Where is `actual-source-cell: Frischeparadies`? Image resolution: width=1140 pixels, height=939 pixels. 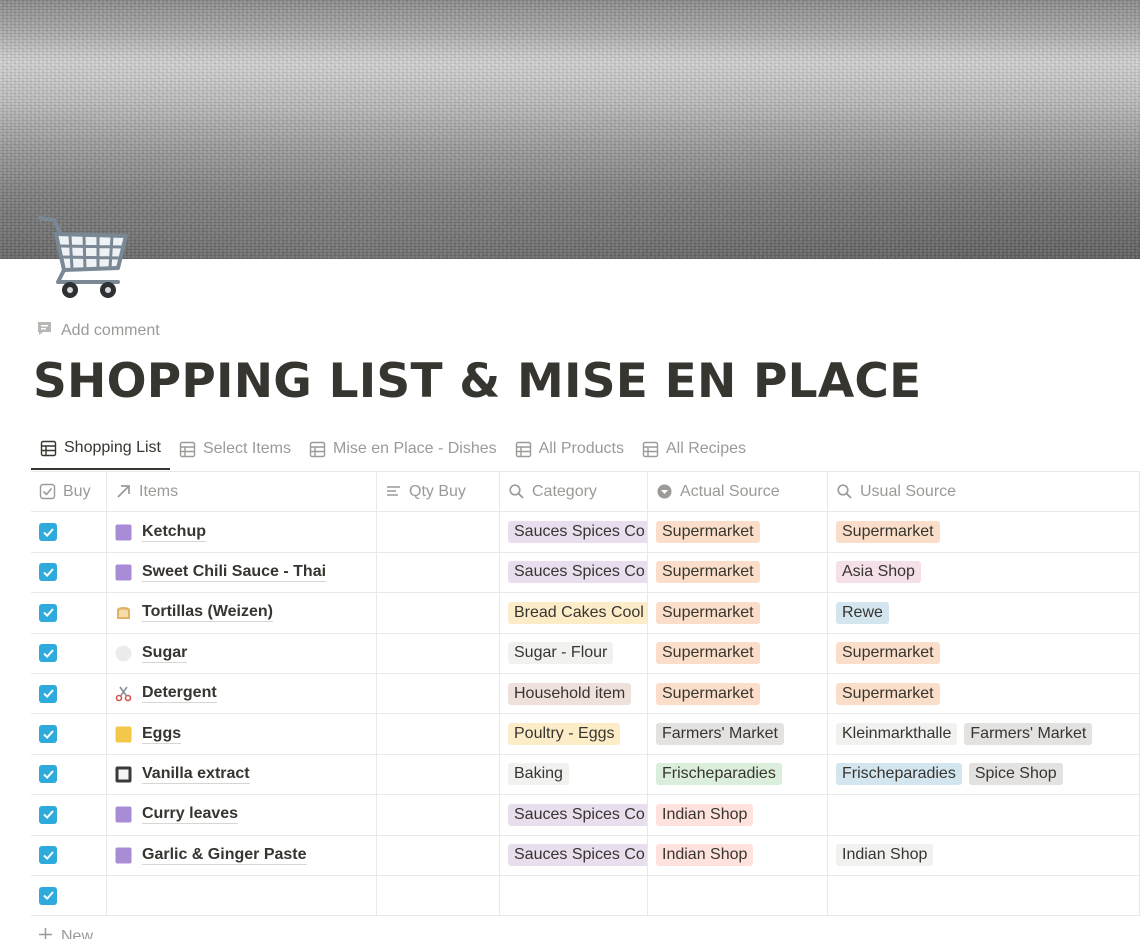
actual-source-cell: Frischeparadies is located at coordinates (738, 774).